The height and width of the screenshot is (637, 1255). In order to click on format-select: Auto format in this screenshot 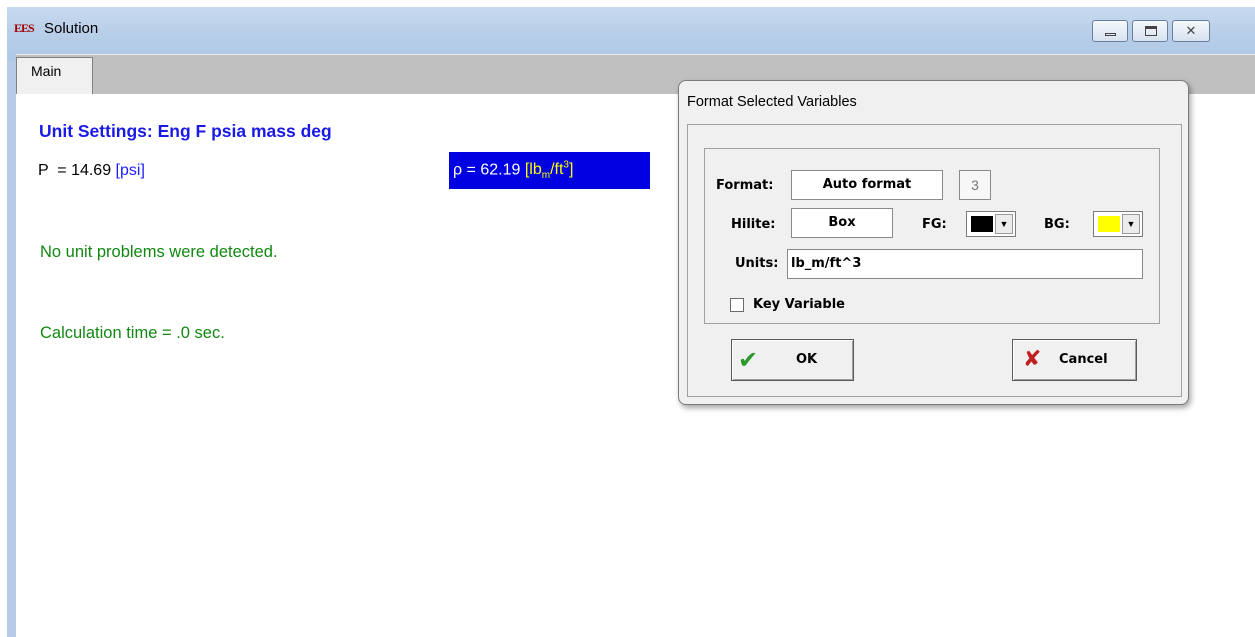, I will do `click(867, 185)`.